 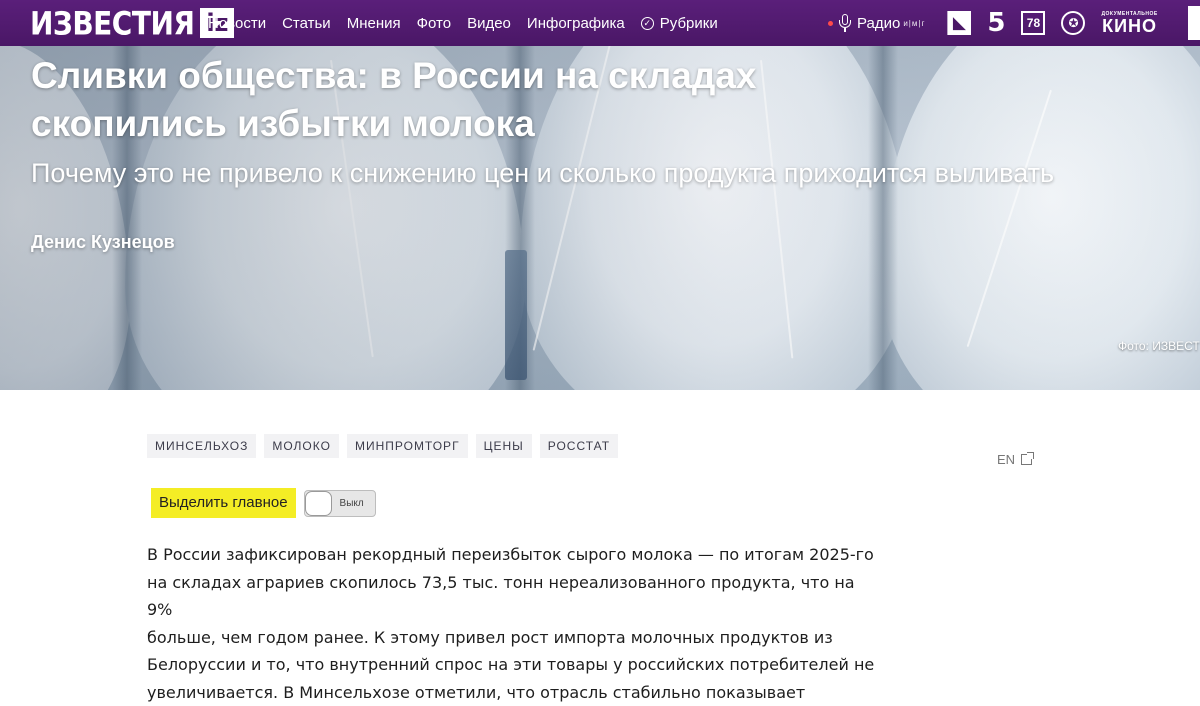 I want to click on external-link-icon, so click(x=1026, y=459).